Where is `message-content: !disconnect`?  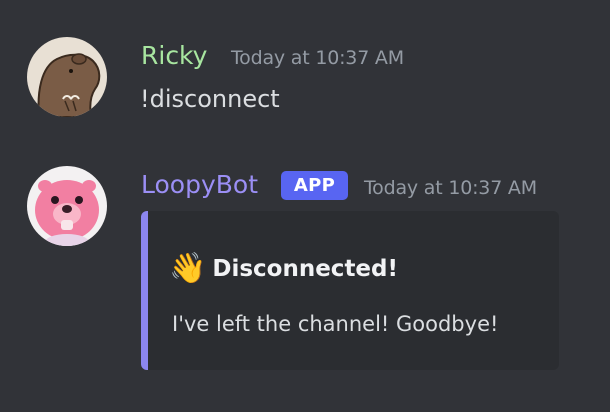 message-content: !disconnect is located at coordinates (210, 99).